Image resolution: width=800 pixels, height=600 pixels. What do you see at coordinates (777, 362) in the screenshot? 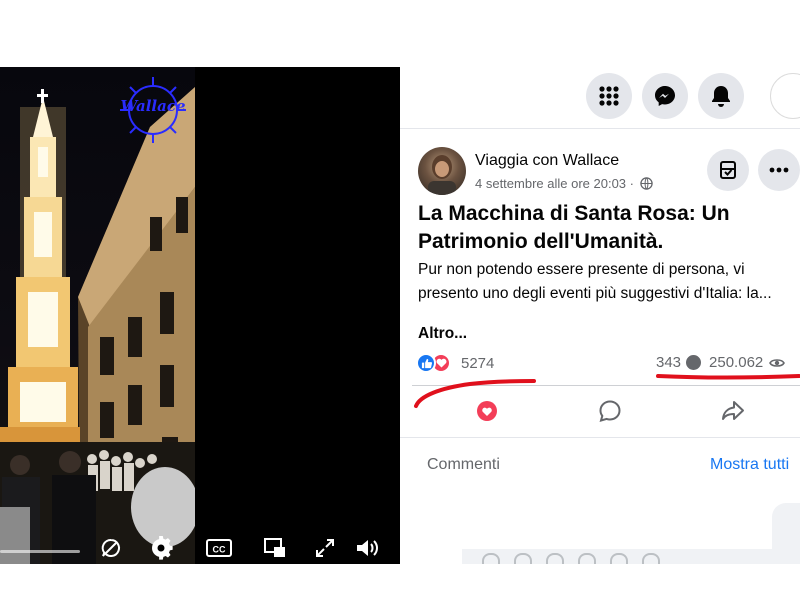
I see `eye-icon` at bounding box center [777, 362].